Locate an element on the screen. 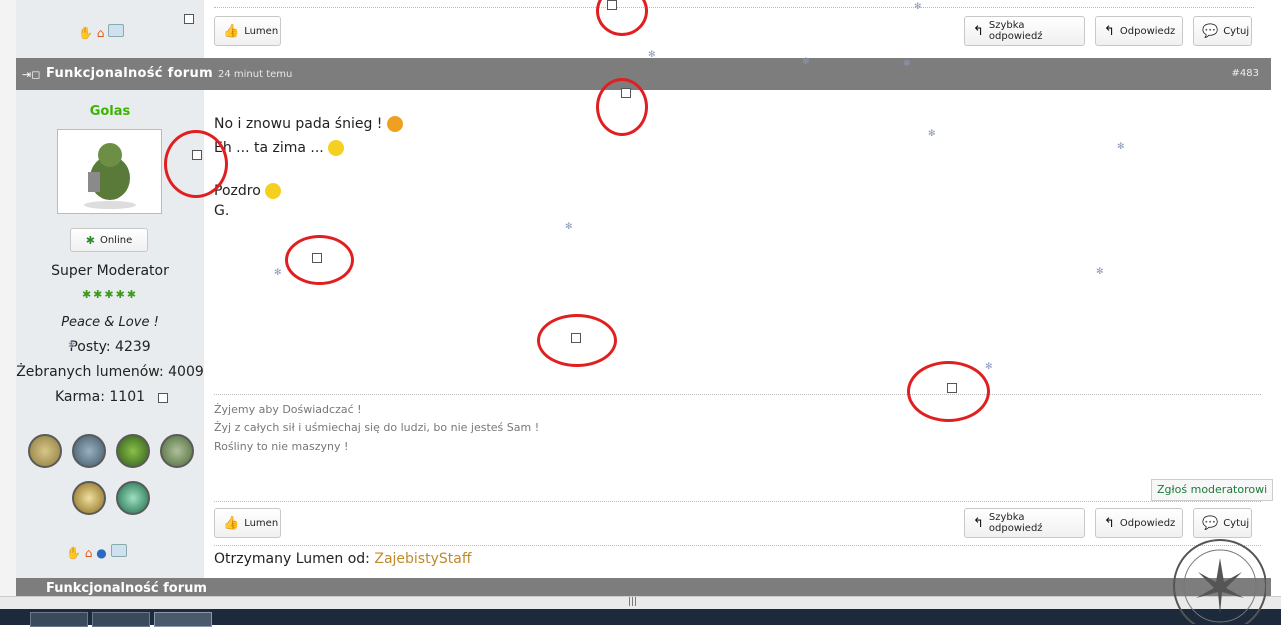  quote-bubble-icon: 💬 is located at coordinates (1210, 31).